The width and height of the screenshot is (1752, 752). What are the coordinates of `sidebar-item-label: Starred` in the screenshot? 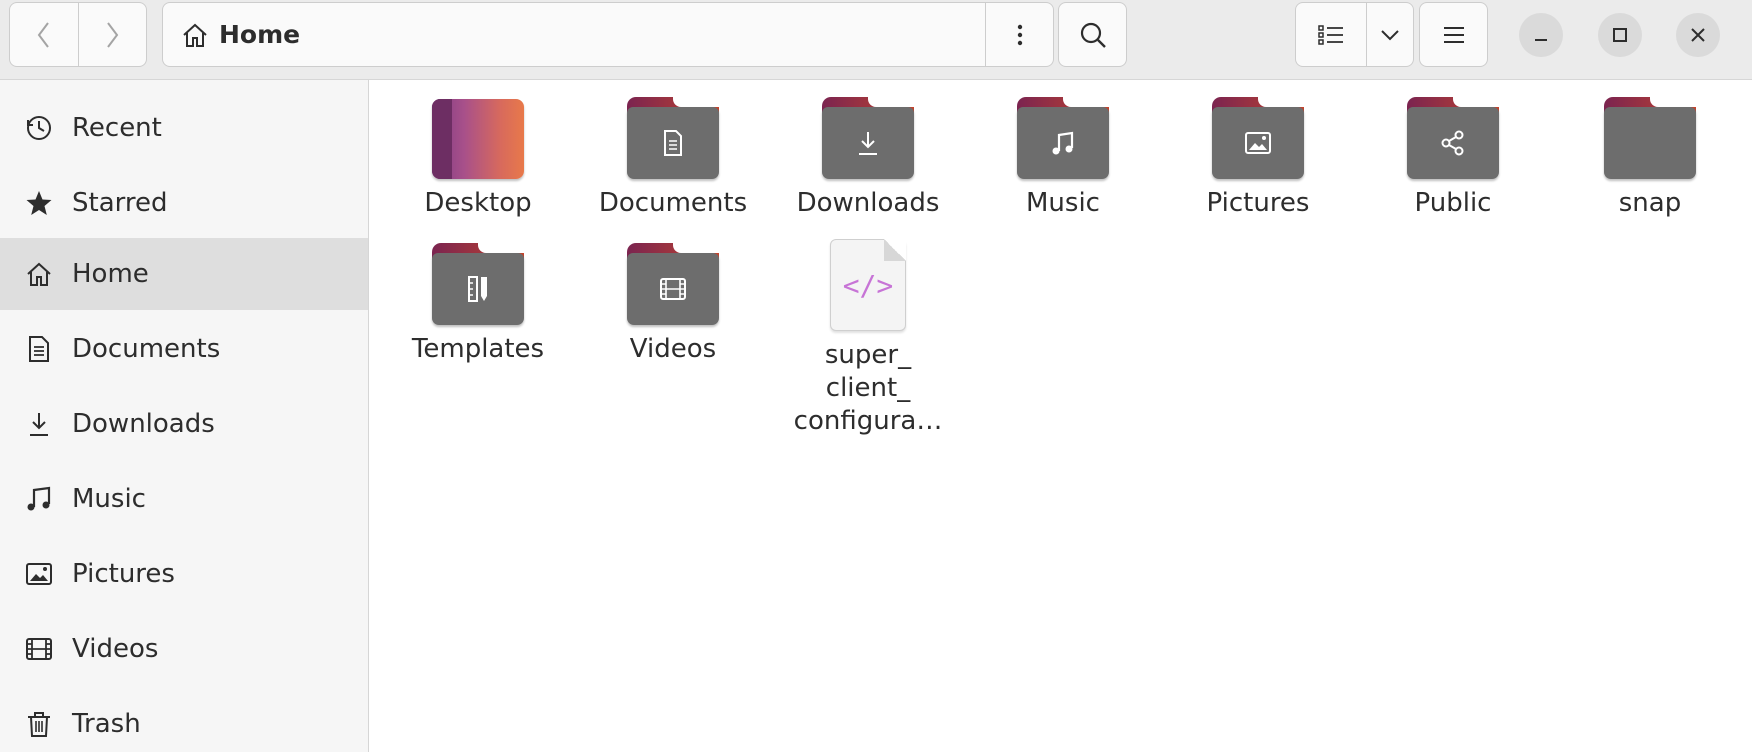 It's located at (120, 203).